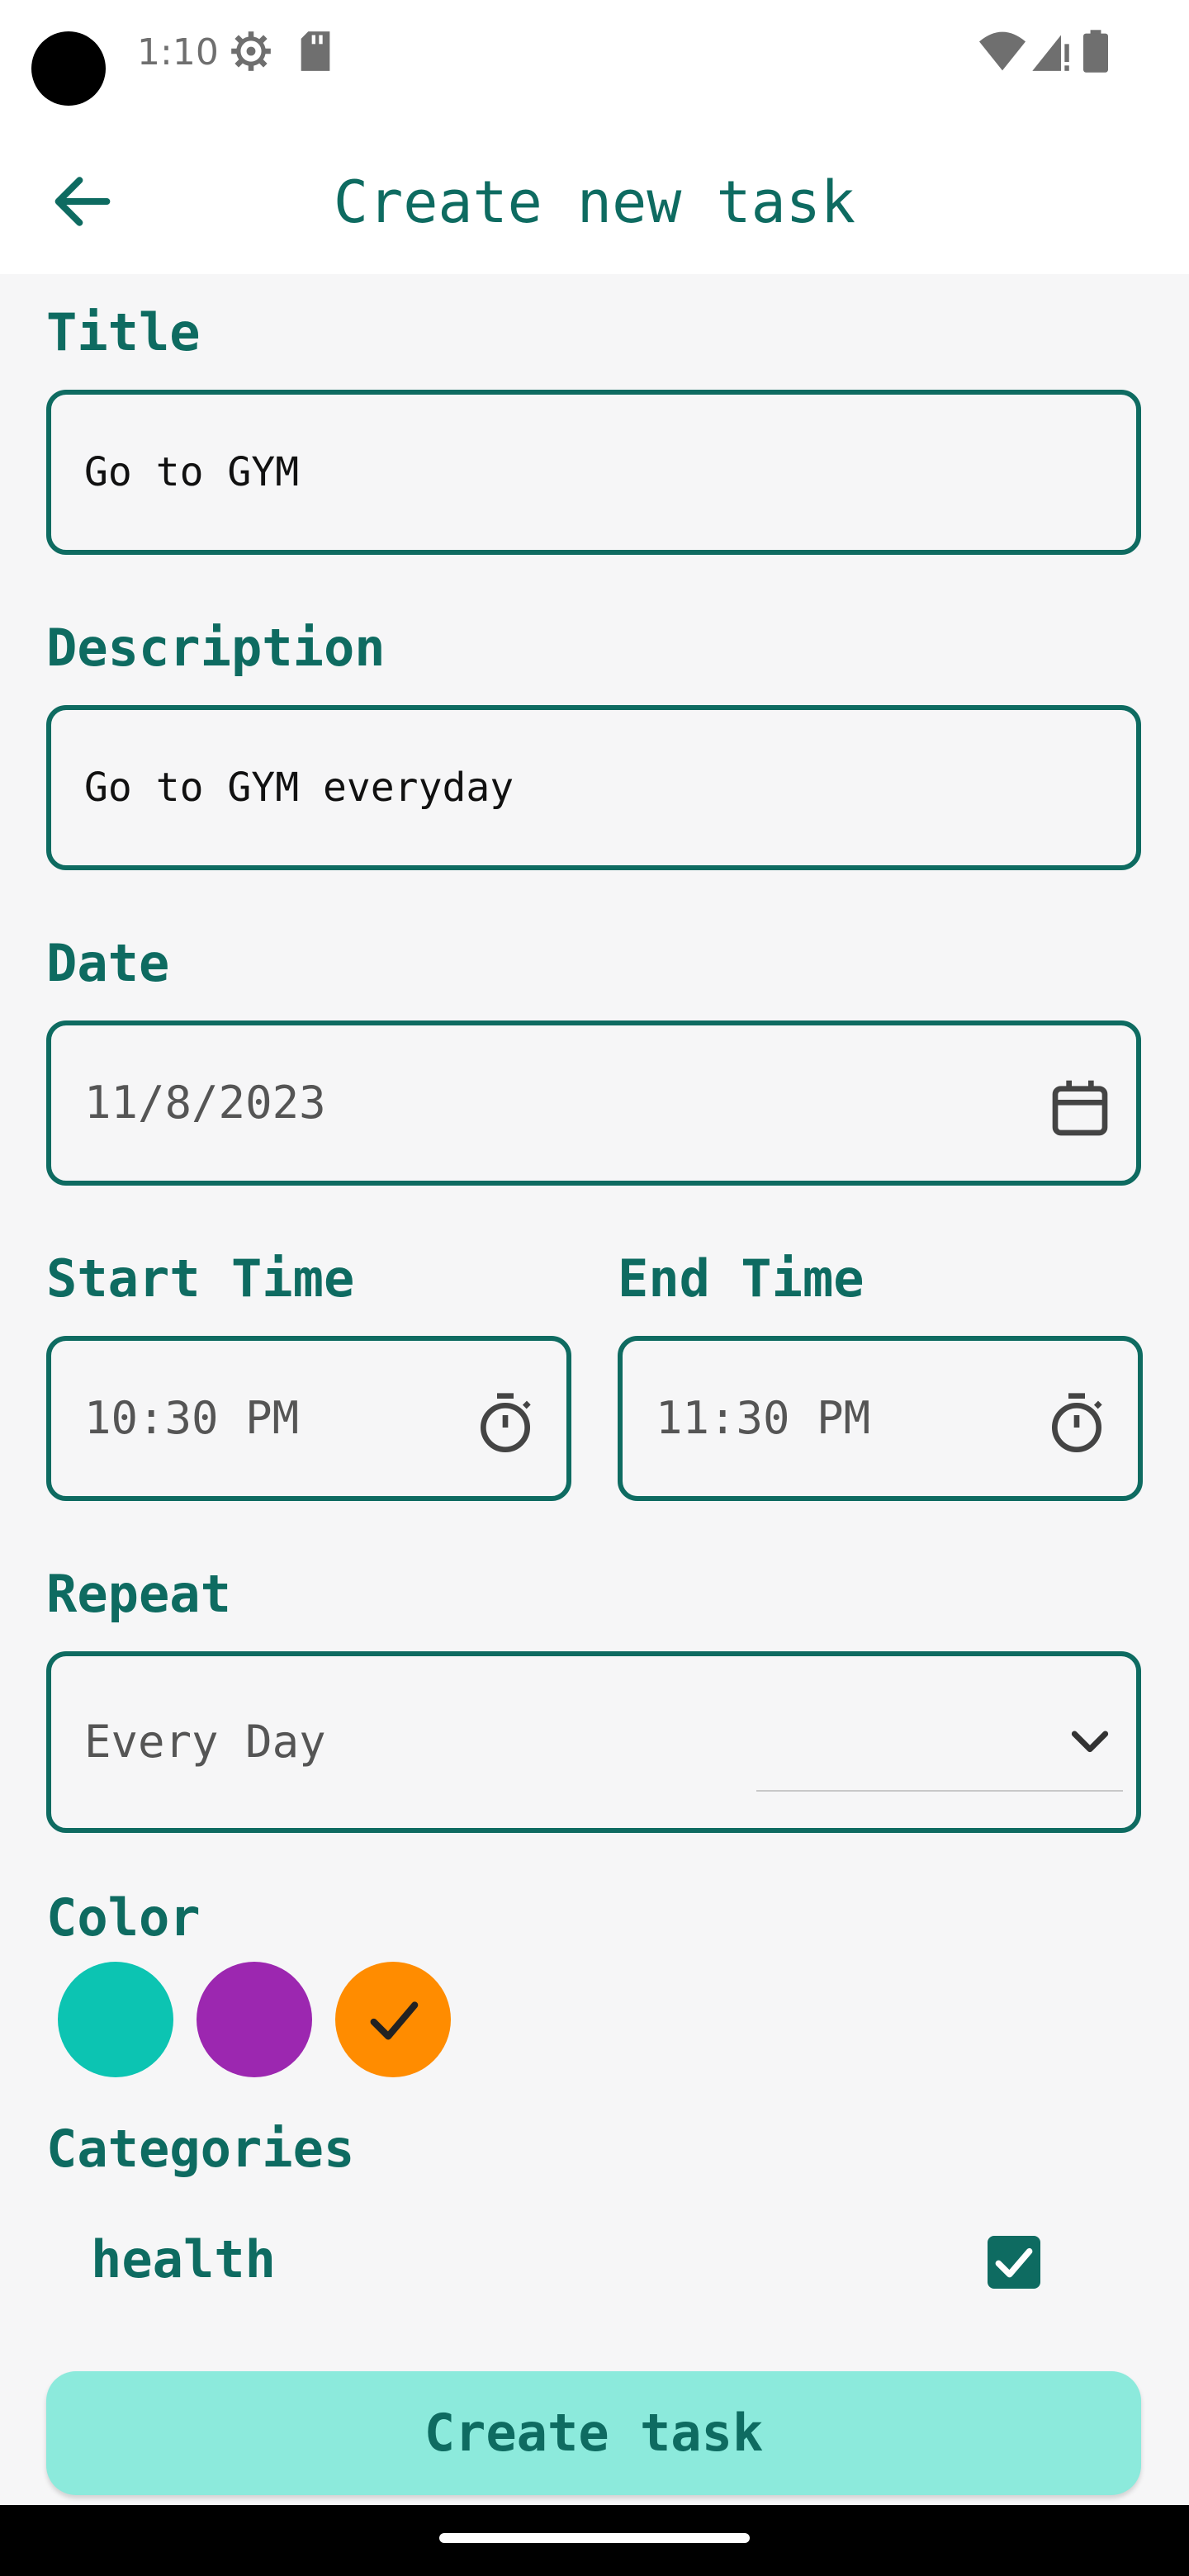 Image resolution: width=1189 pixels, height=2576 pixels. What do you see at coordinates (741, 1278) in the screenshot?
I see `end-time-label: End Time` at bounding box center [741, 1278].